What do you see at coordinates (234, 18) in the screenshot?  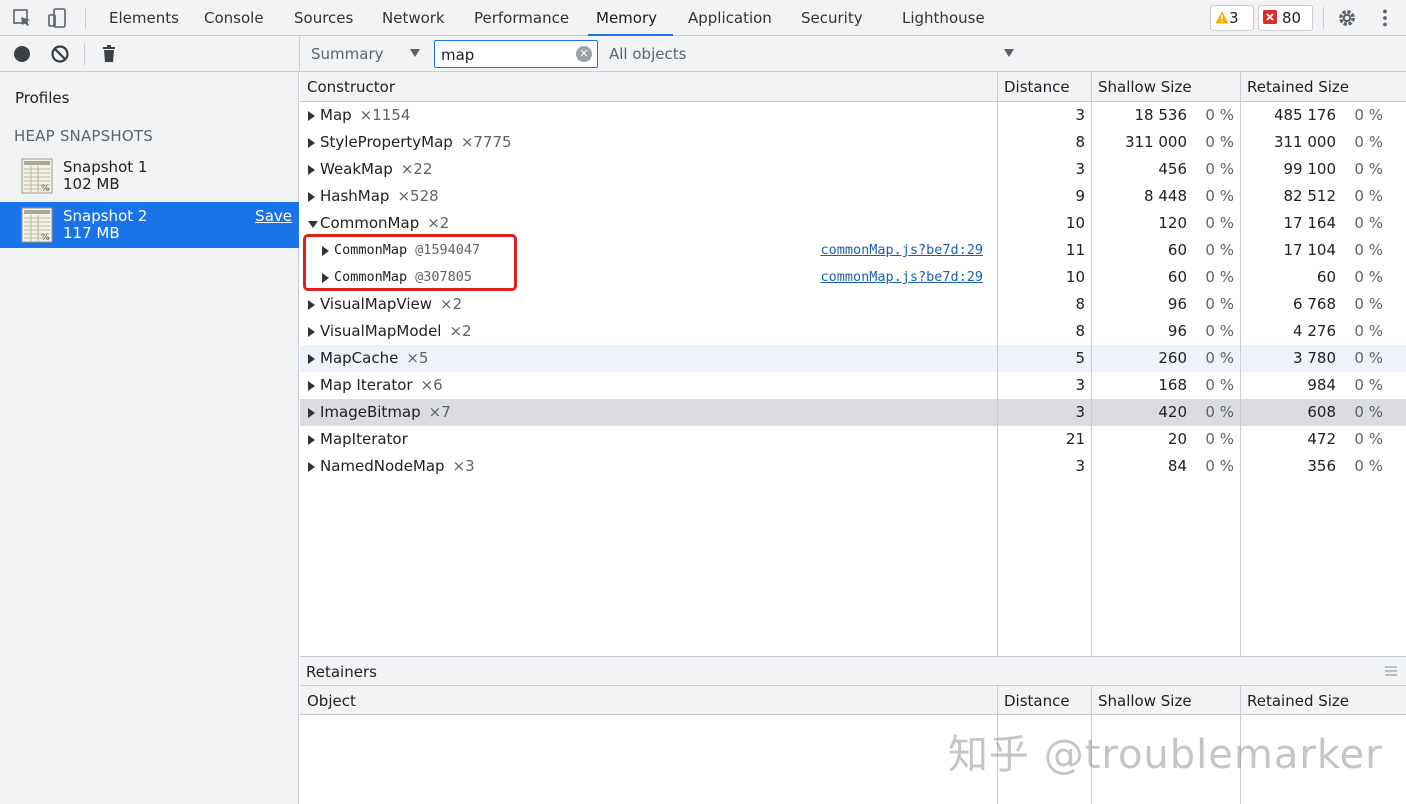 I see `tab-console: Console` at bounding box center [234, 18].